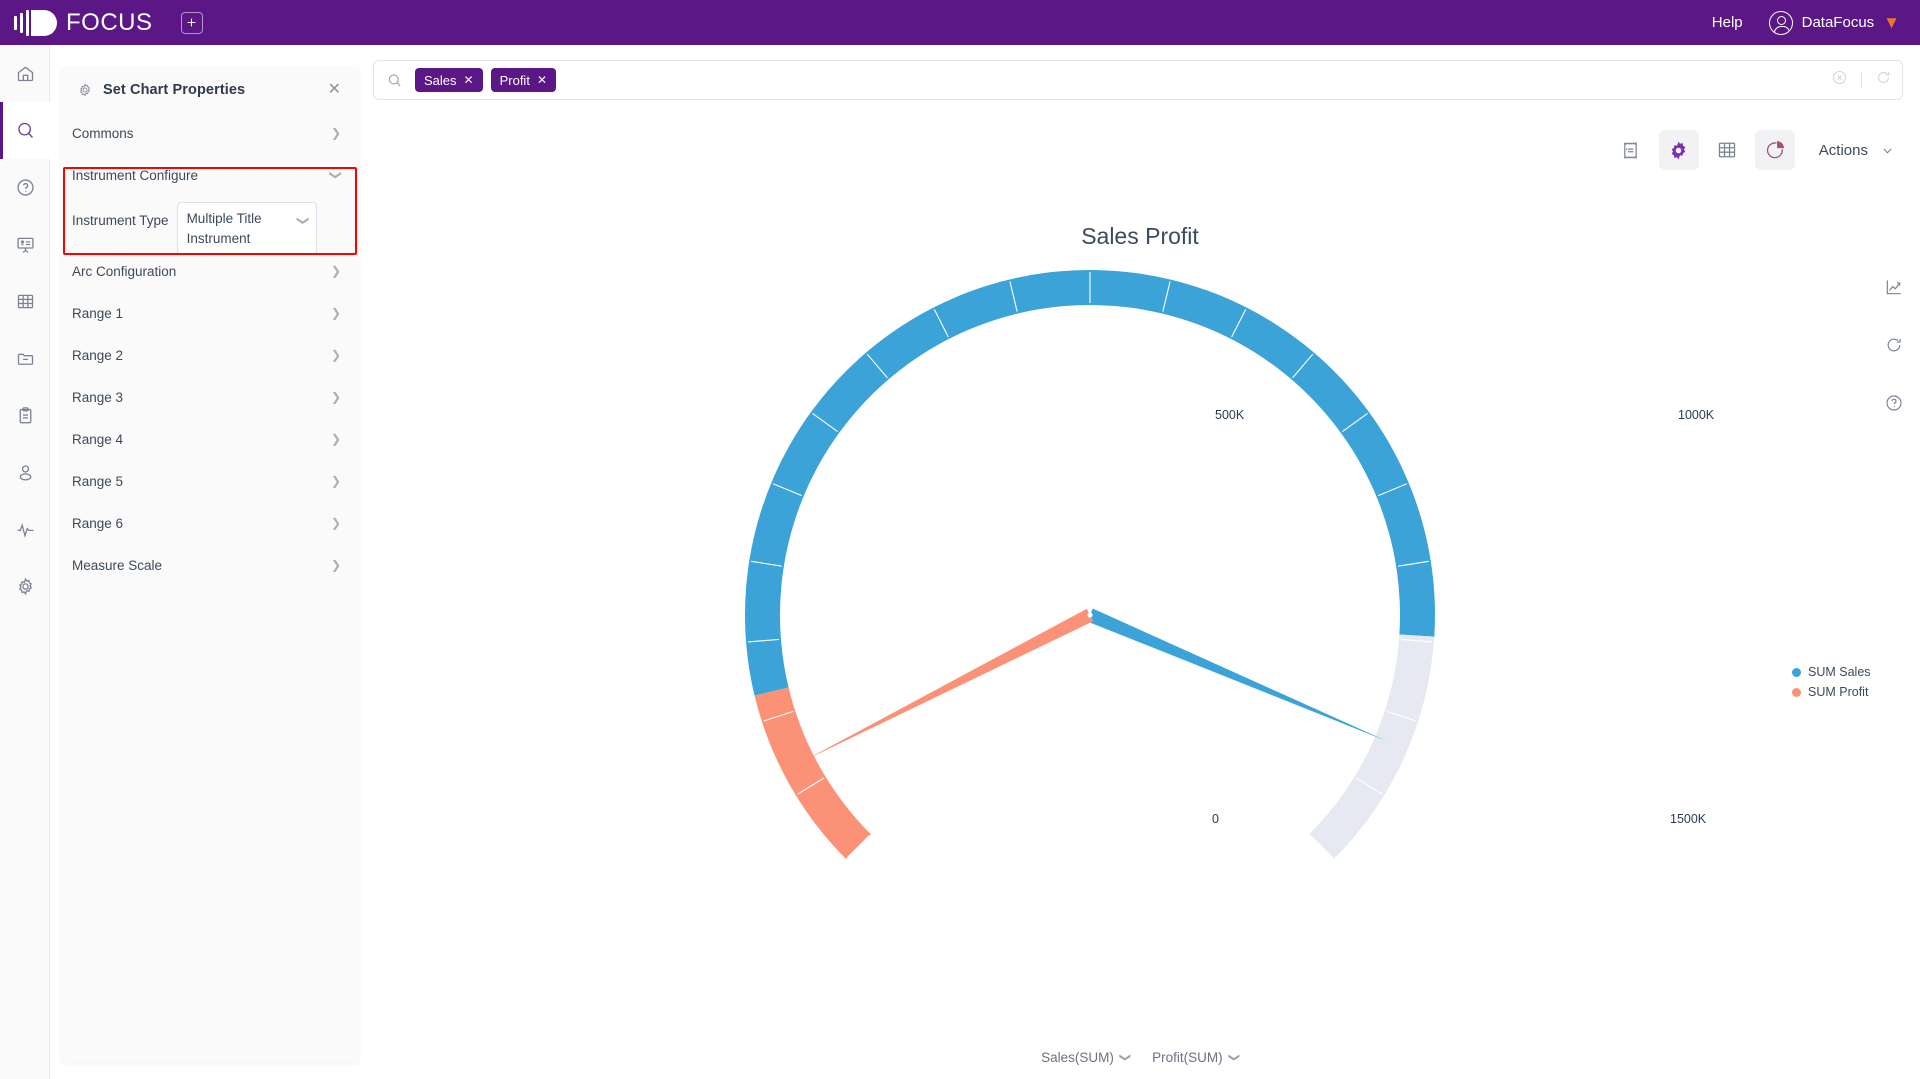 This screenshot has width=1920, height=1079. What do you see at coordinates (1839, 672) in the screenshot?
I see `legend-label: SUM Sales` at bounding box center [1839, 672].